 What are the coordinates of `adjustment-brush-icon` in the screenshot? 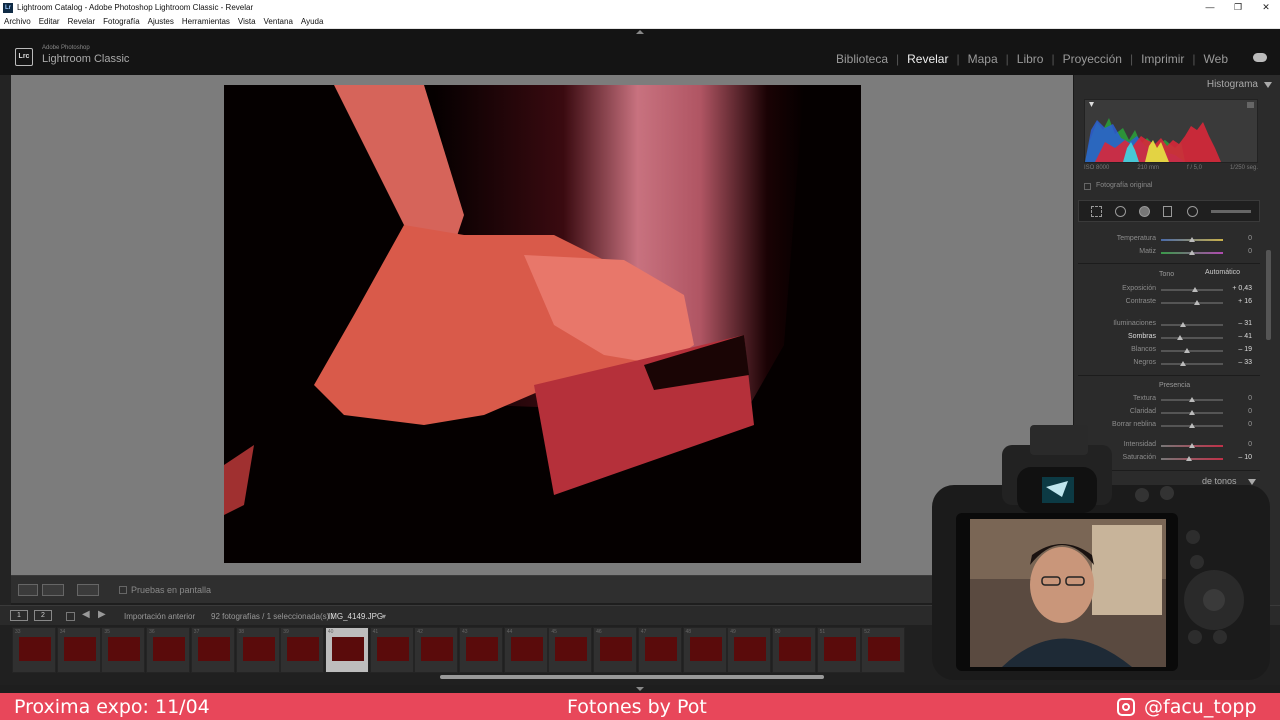 It's located at (1231, 211).